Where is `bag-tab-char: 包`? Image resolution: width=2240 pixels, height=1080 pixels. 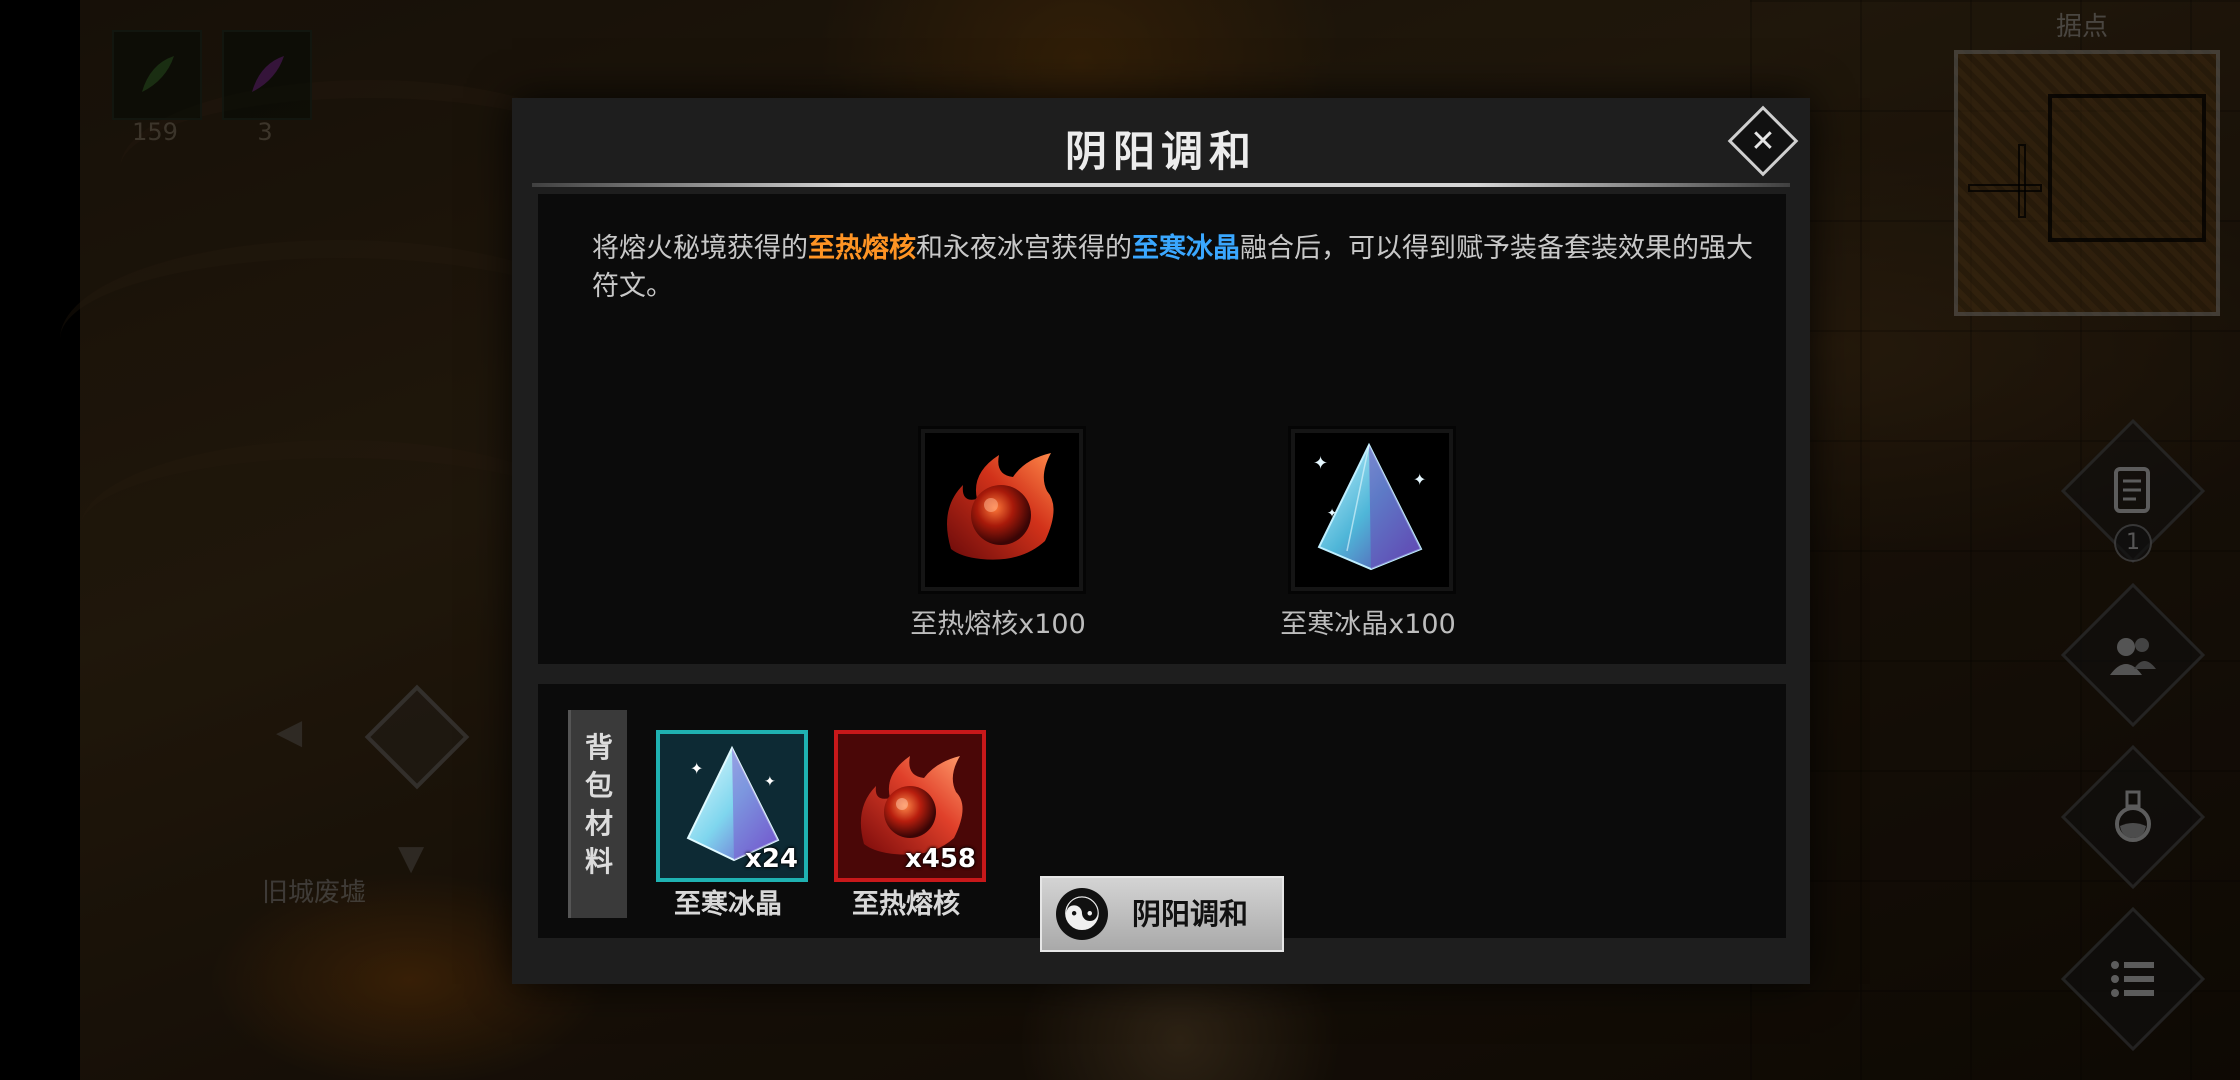 bag-tab-char: 包 is located at coordinates (598, 785).